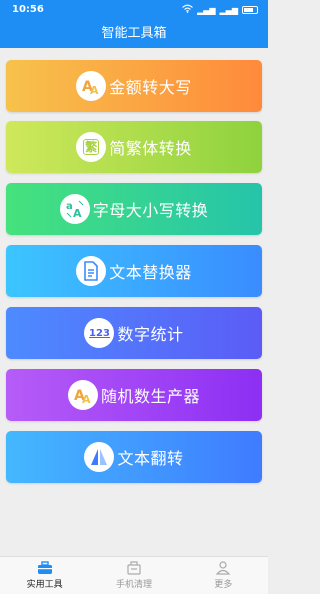  What do you see at coordinates (134, 10) in the screenshot?
I see `status-bar: 10:56 ▂▄▆ ▂▄▆` at bounding box center [134, 10].